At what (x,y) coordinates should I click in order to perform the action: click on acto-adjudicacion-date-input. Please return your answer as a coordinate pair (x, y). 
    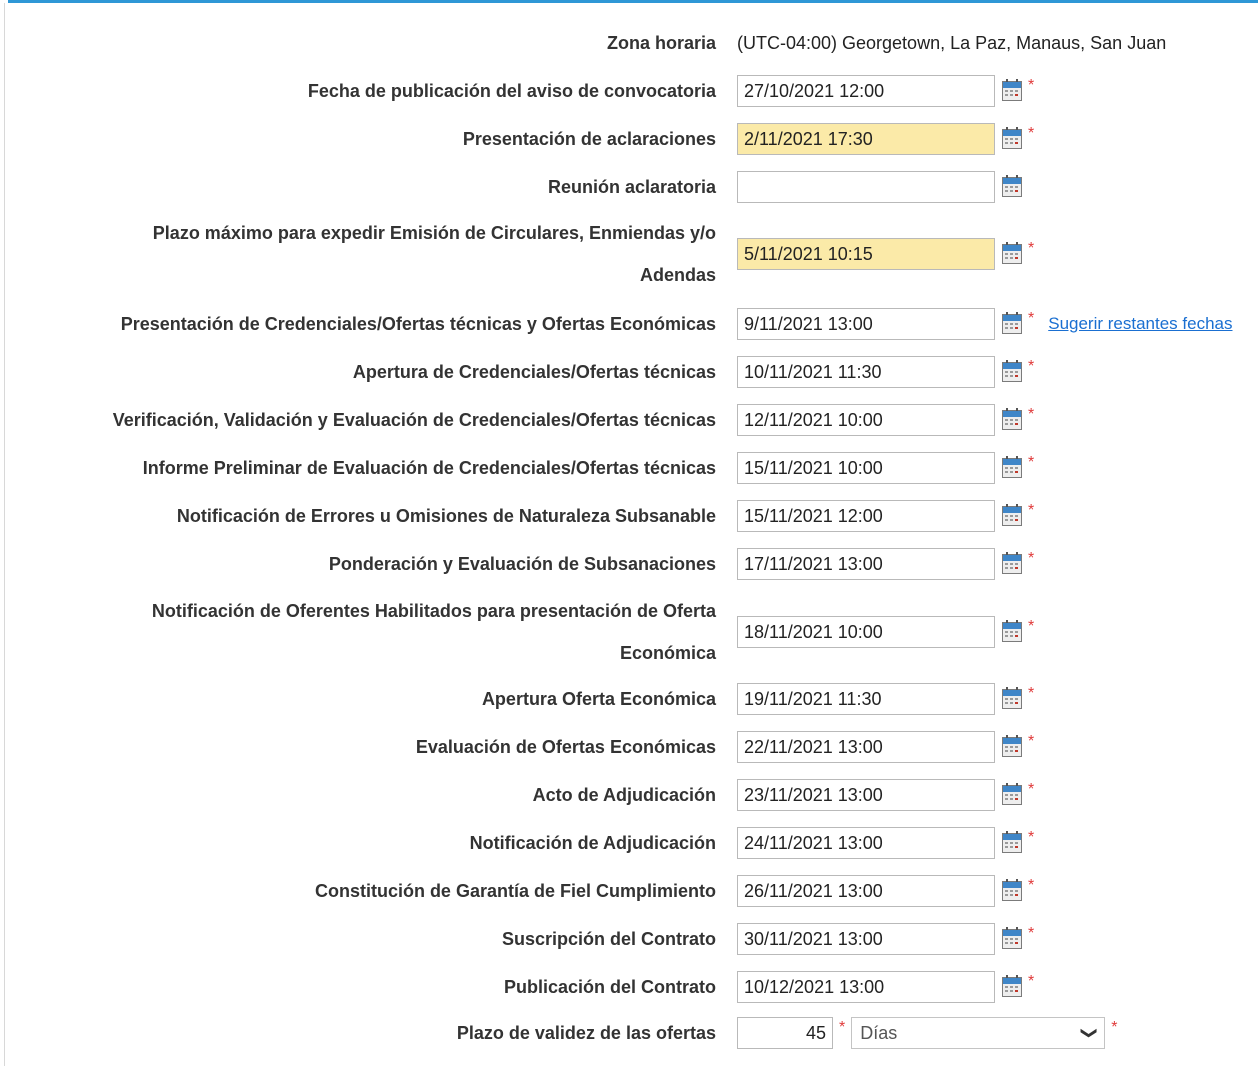
    Looking at the image, I should click on (866, 795).